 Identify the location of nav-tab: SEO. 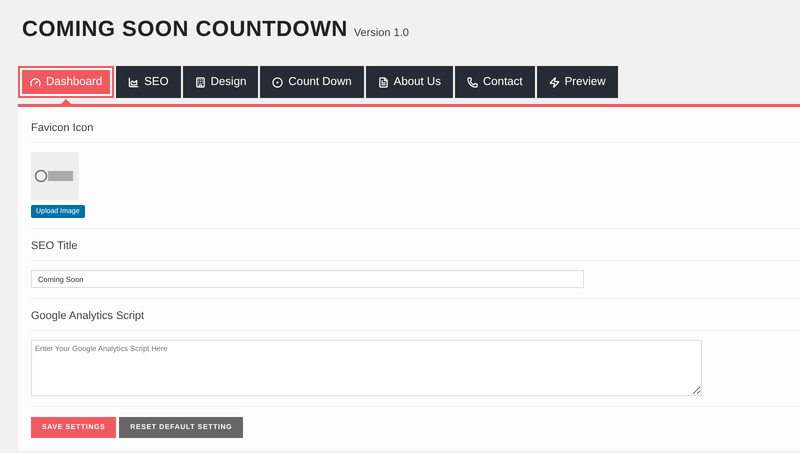
(148, 82).